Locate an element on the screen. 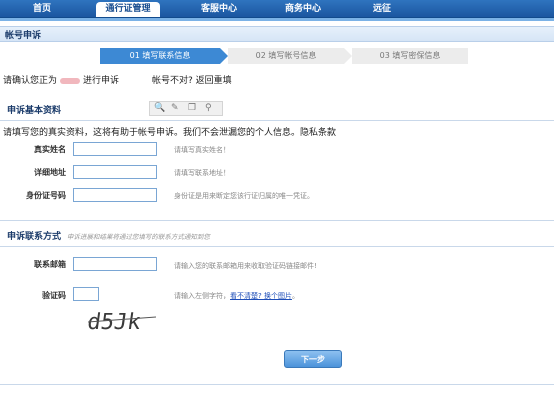 This screenshot has height=397, width=554. redacted-account is located at coordinates (70, 80).